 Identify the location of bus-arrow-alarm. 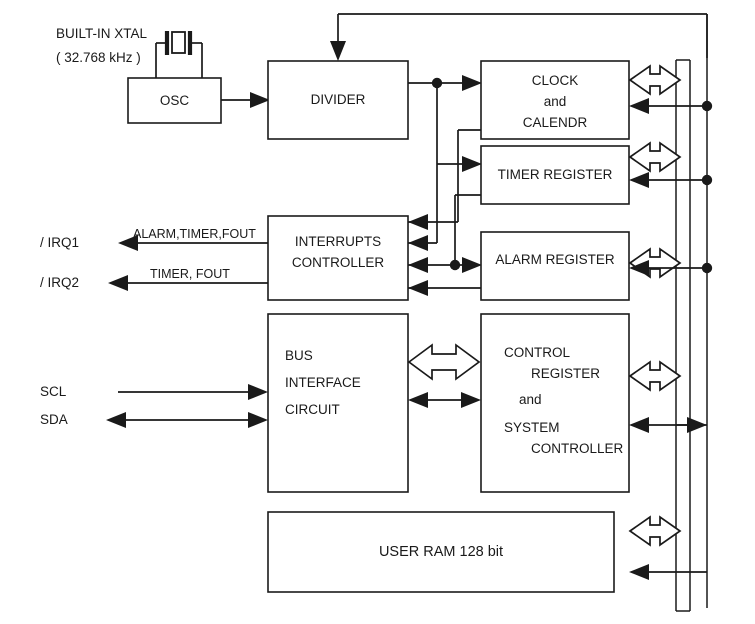
(655, 263).